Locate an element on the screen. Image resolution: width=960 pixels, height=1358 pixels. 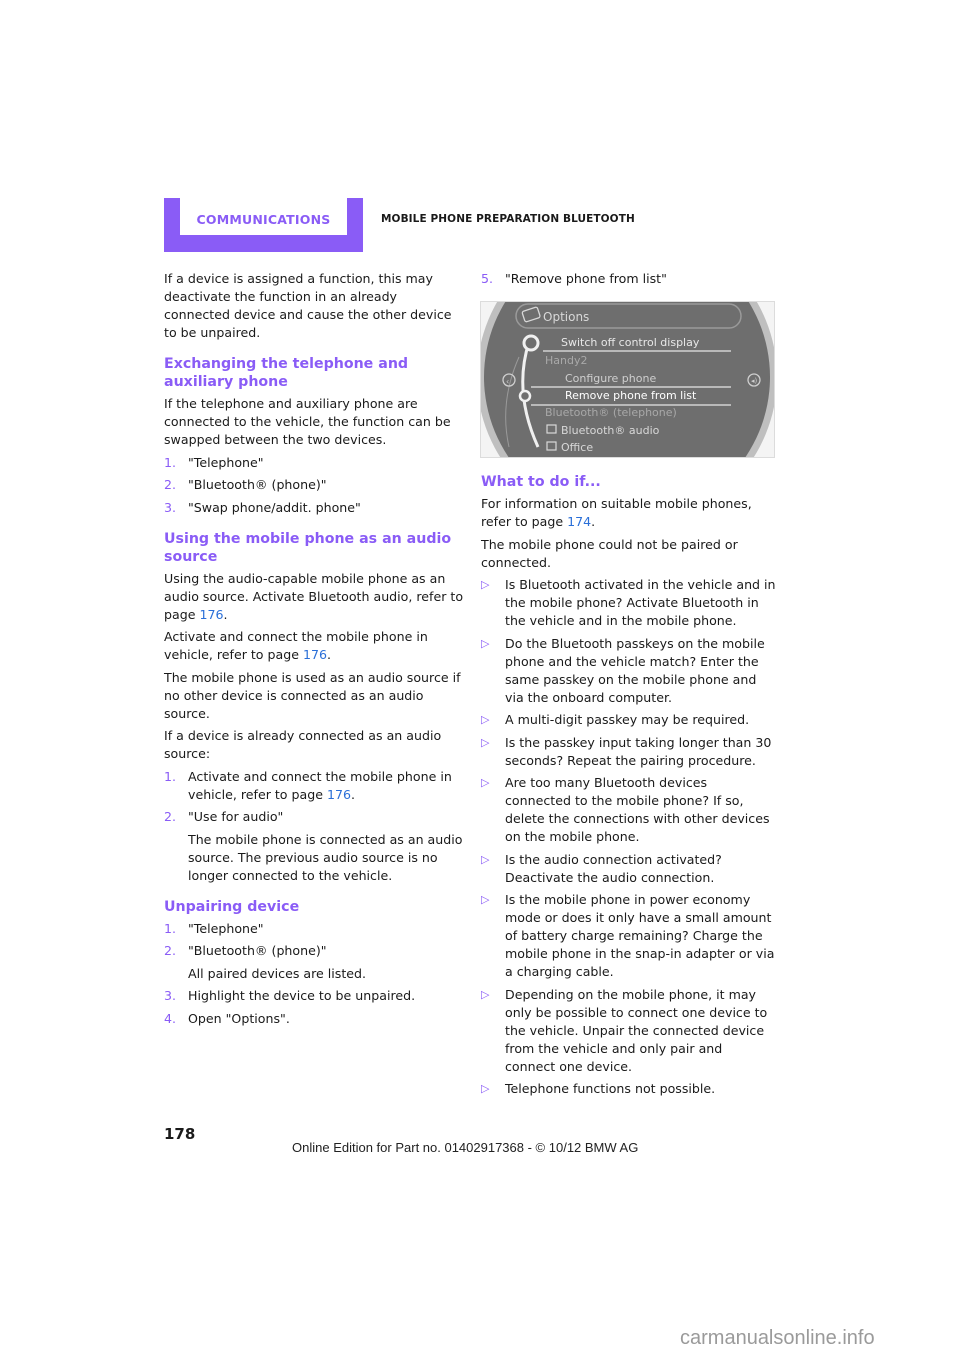
troubleshoot-item: ▷ A multi-digit passkey may be required. is located at coordinates (628, 720).